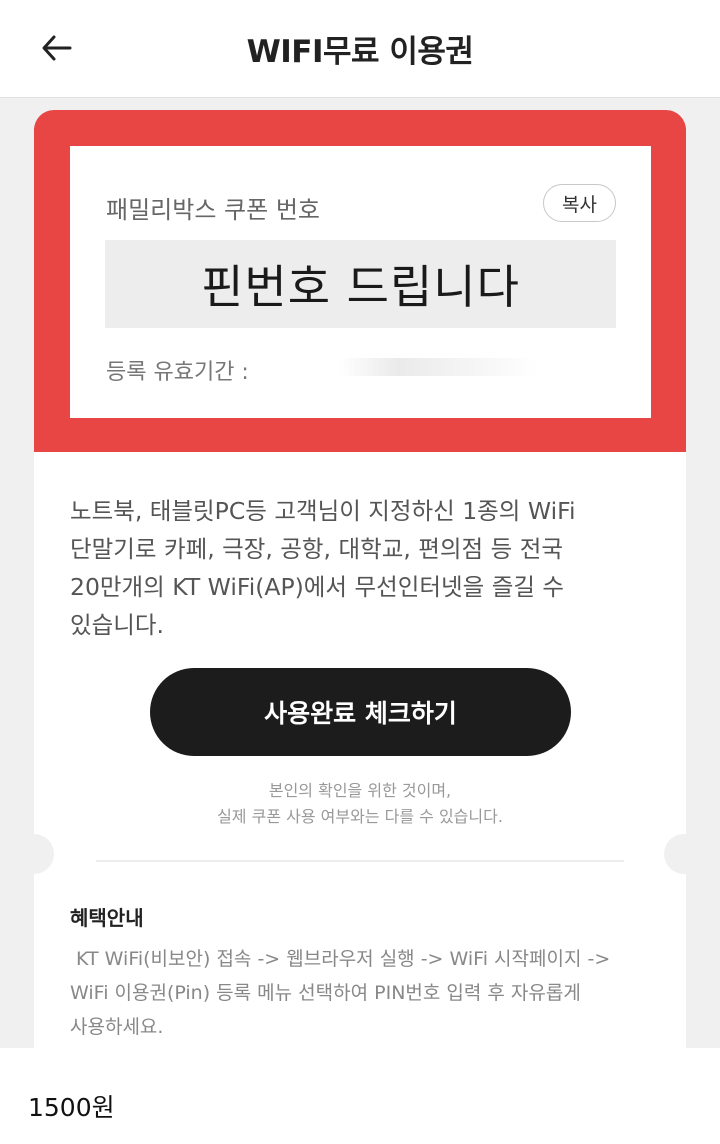  I want to click on copy-button: 복사, so click(579, 203).